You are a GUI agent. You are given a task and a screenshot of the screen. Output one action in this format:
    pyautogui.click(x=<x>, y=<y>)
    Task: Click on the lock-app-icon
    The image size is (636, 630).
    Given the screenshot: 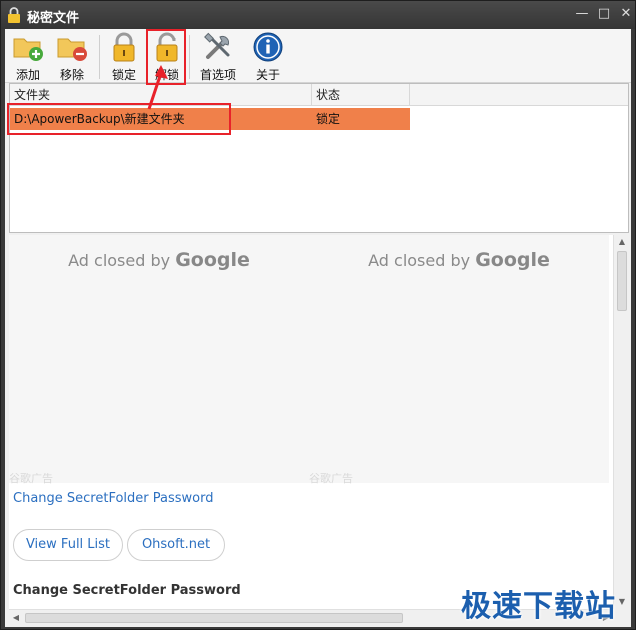 What is the action you would take?
    pyautogui.click(x=14, y=15)
    